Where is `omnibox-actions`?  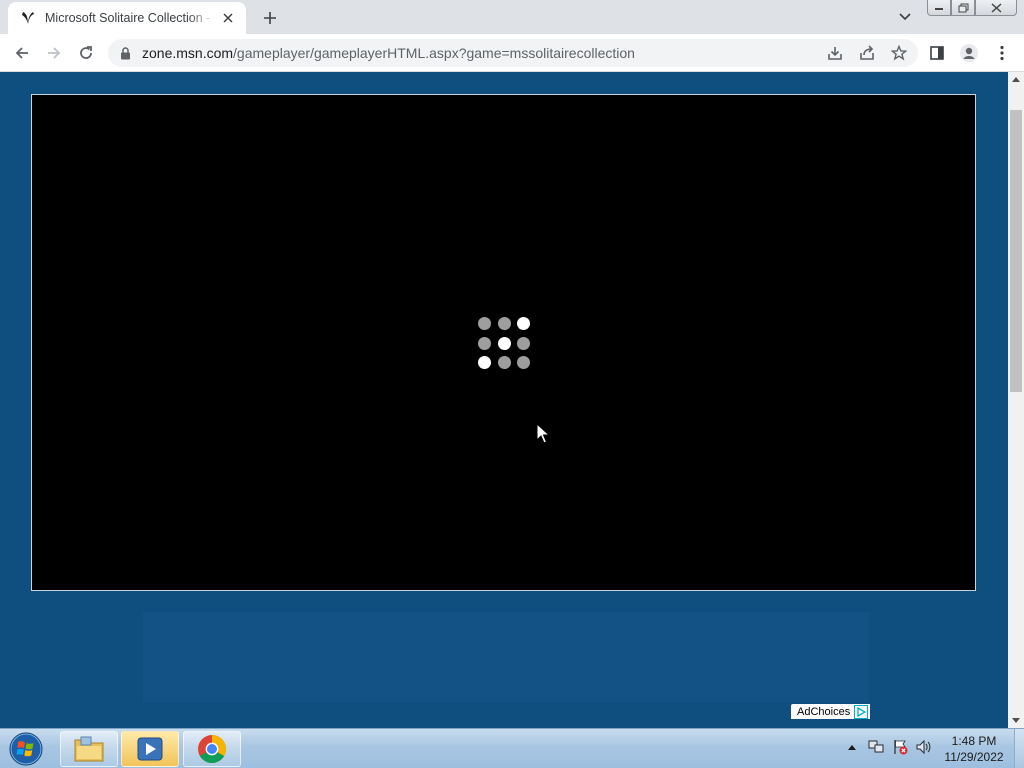
omnibox-actions is located at coordinates (867, 53).